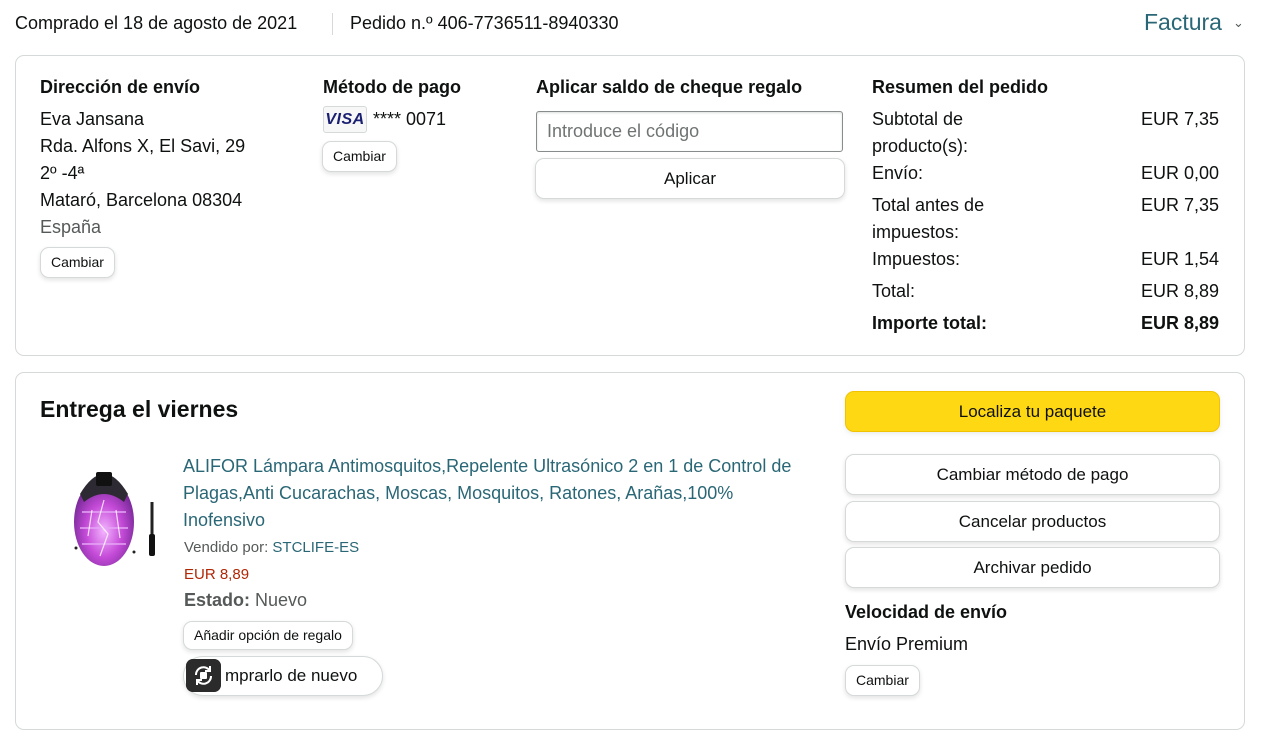 The height and width of the screenshot is (753, 1280). I want to click on summary-value-total: EUR 8,89, so click(1179, 291).